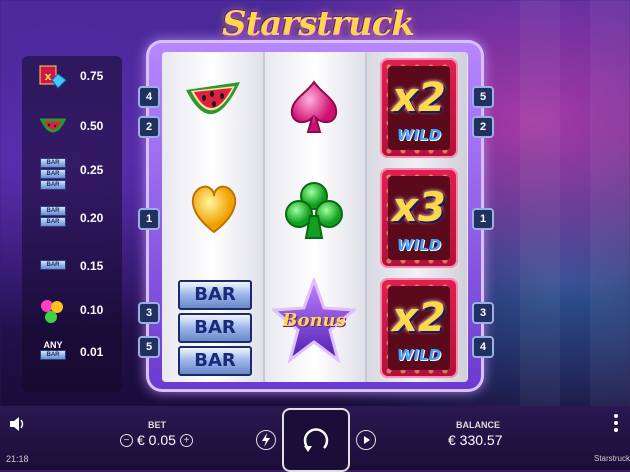  What do you see at coordinates (186, 440) in the screenshot?
I see `bet-increase-button: +` at bounding box center [186, 440].